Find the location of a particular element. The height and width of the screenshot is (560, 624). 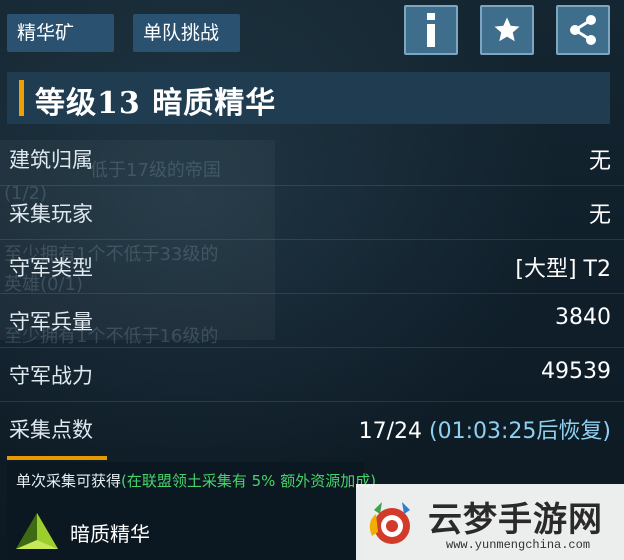

collect-points-value: 17/24 (01:03:25后恢复) is located at coordinates (485, 429).